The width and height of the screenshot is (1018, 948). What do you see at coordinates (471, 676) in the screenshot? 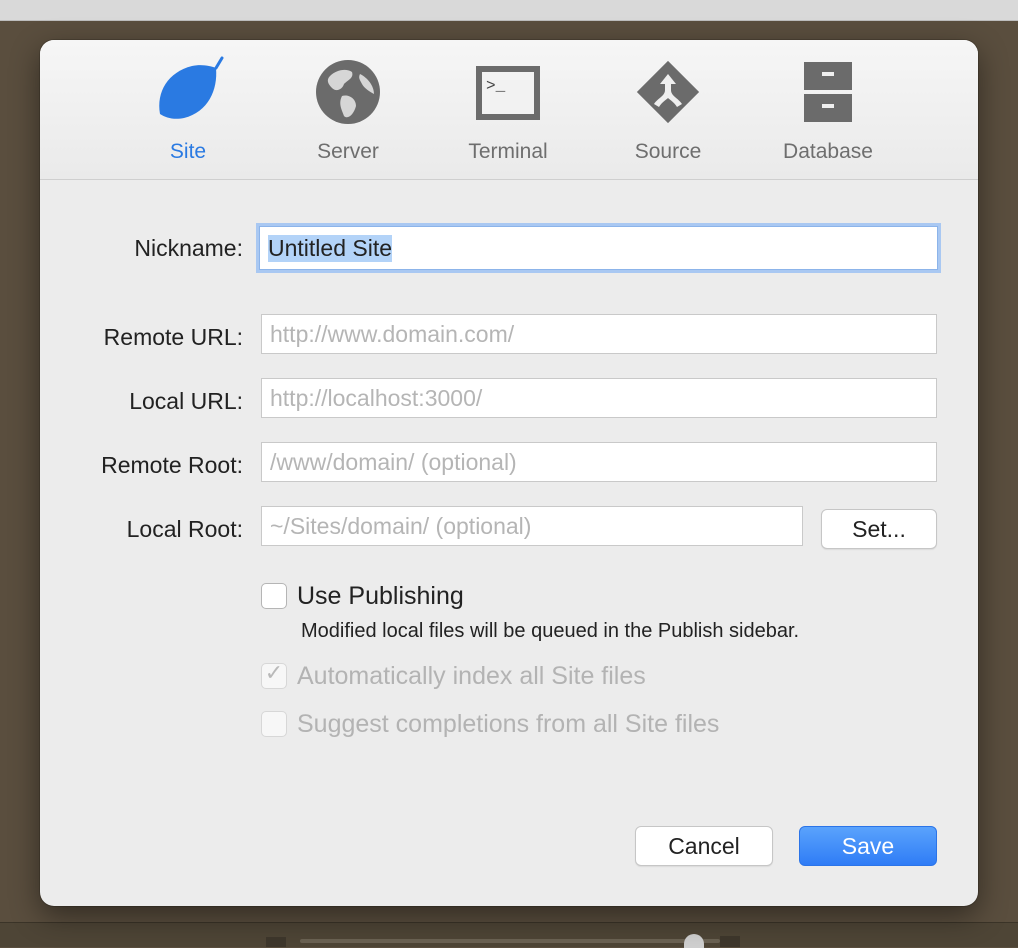
I see `auto-index-label: Automatically index all Site files` at bounding box center [471, 676].